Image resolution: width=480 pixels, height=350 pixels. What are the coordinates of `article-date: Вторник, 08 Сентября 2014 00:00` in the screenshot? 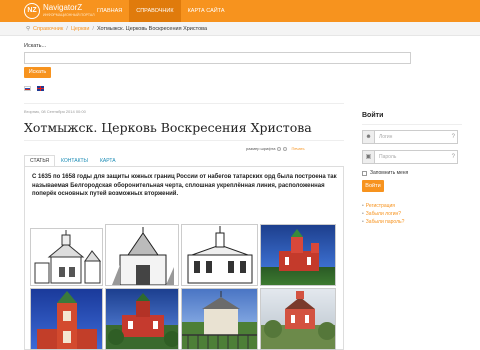 It's located at (55, 111).